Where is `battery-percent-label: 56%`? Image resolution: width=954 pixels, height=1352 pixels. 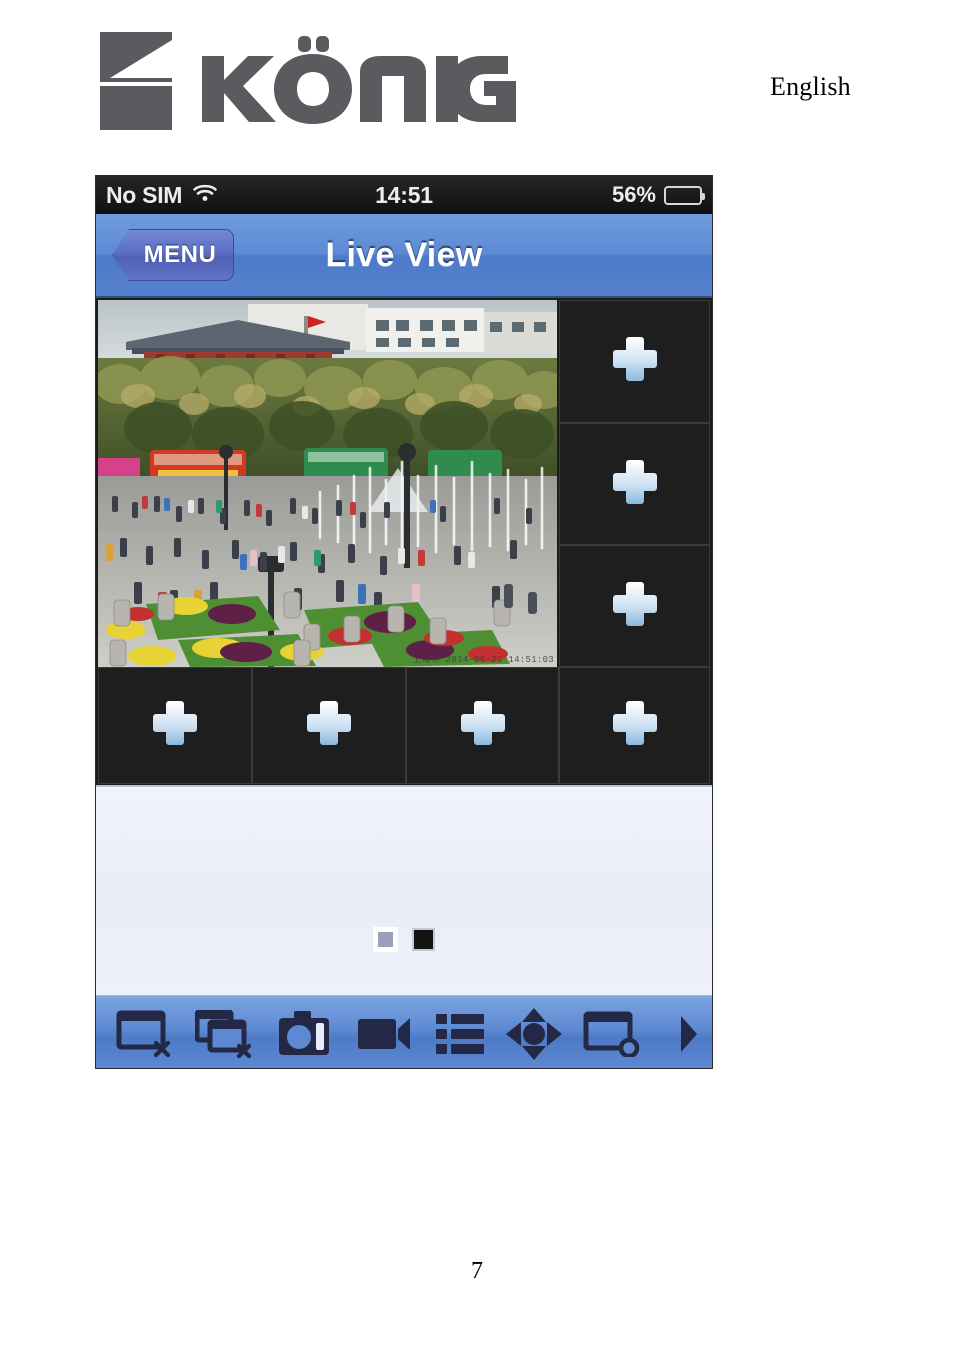 battery-percent-label: 56% is located at coordinates (633, 194).